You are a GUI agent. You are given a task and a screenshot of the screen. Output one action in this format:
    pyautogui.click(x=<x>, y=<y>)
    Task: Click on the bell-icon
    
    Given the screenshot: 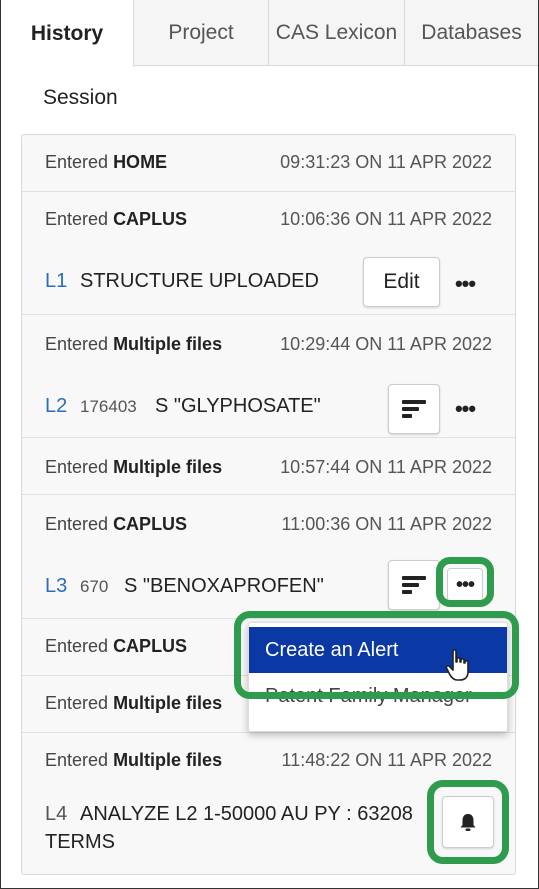 What is the action you would take?
    pyautogui.click(x=468, y=822)
    